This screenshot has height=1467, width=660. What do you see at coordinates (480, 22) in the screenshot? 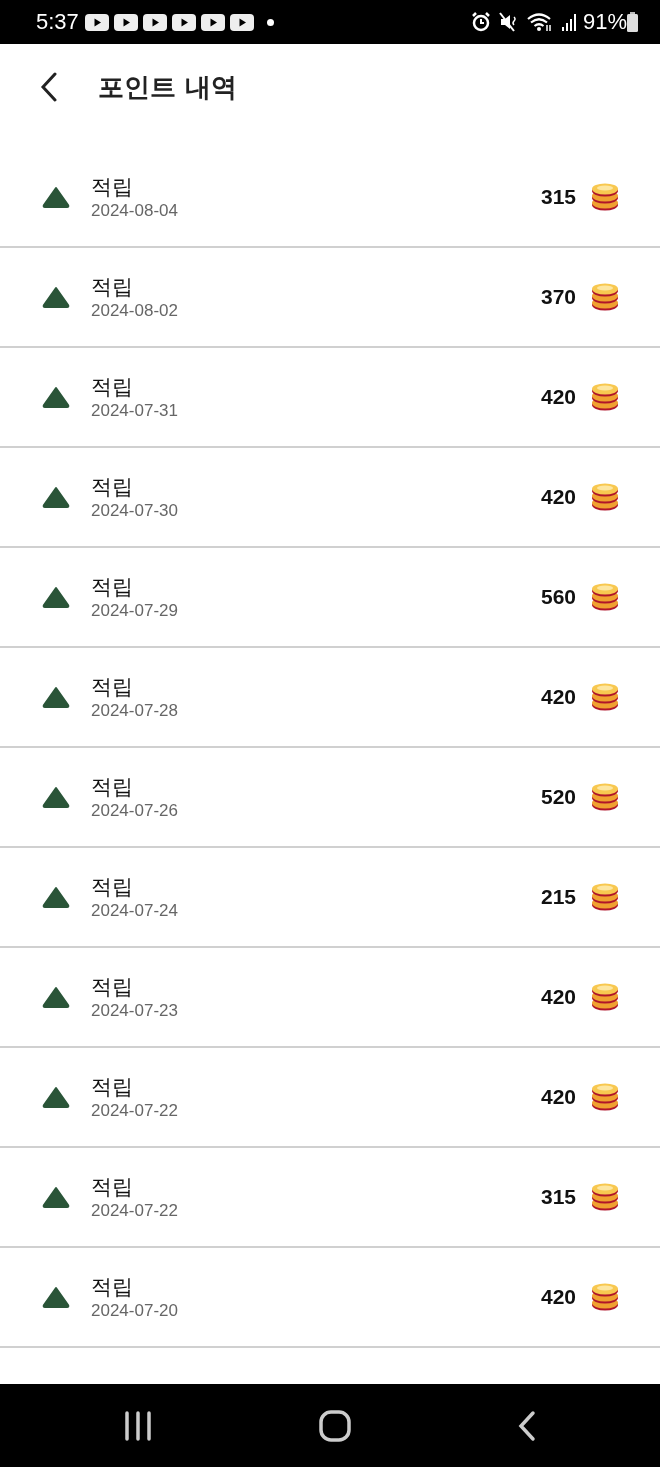
I see `alarm-icon` at bounding box center [480, 22].